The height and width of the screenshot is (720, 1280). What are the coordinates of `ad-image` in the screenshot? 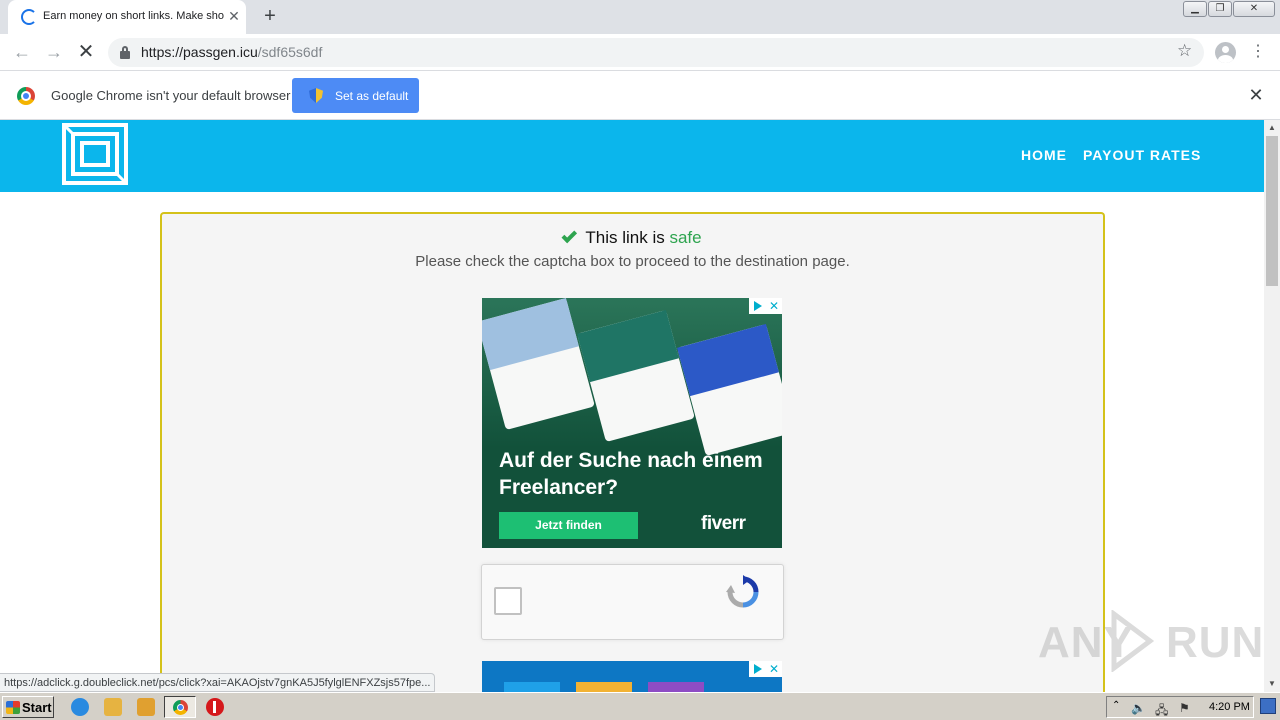 It's located at (632, 377).